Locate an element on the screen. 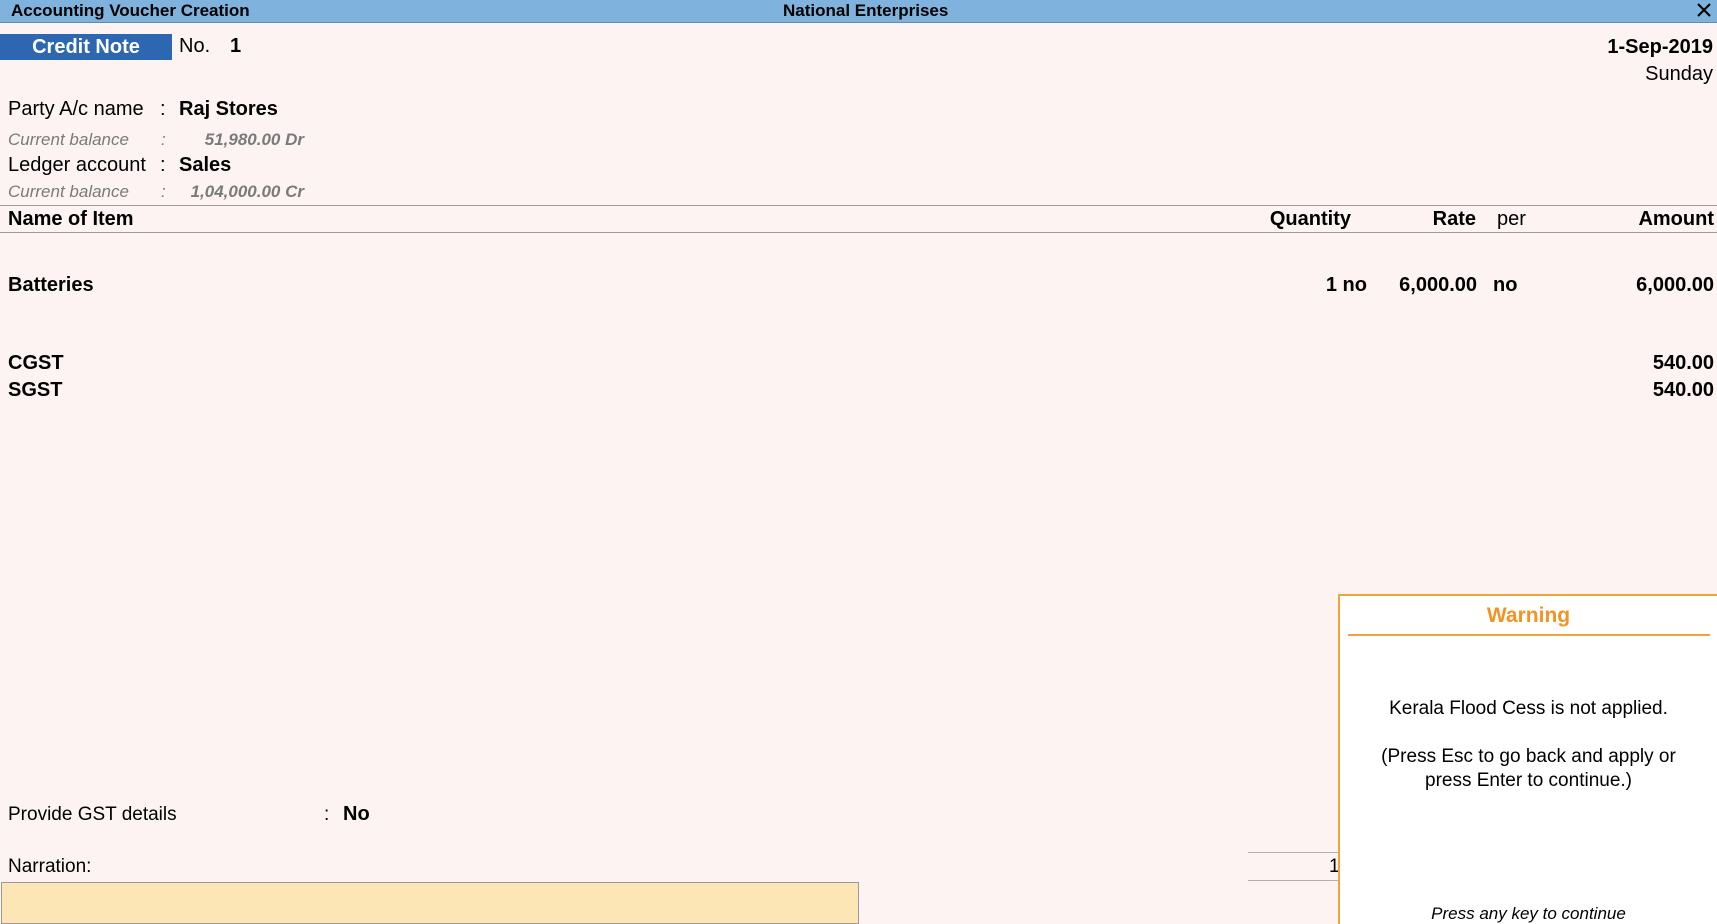  party-sep: : is located at coordinates (163, 109).